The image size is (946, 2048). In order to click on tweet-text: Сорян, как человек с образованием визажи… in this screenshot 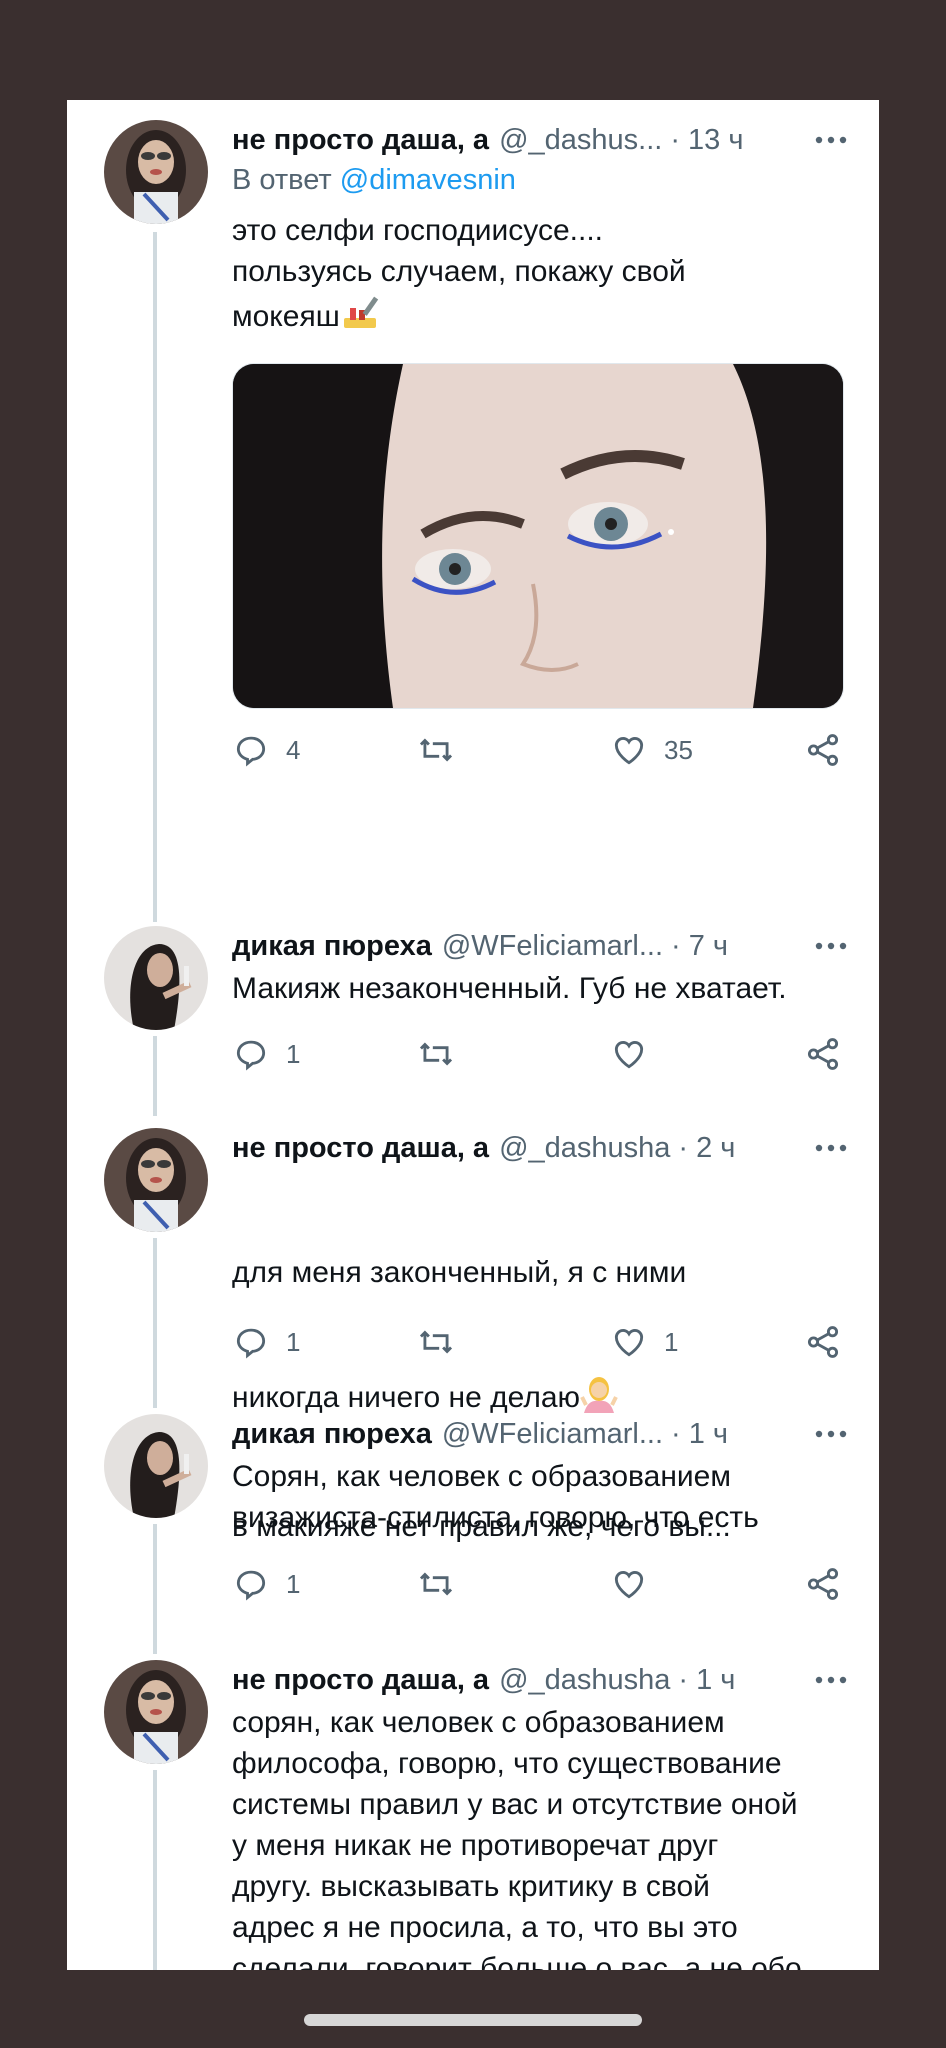, I will do `click(495, 1497)`.